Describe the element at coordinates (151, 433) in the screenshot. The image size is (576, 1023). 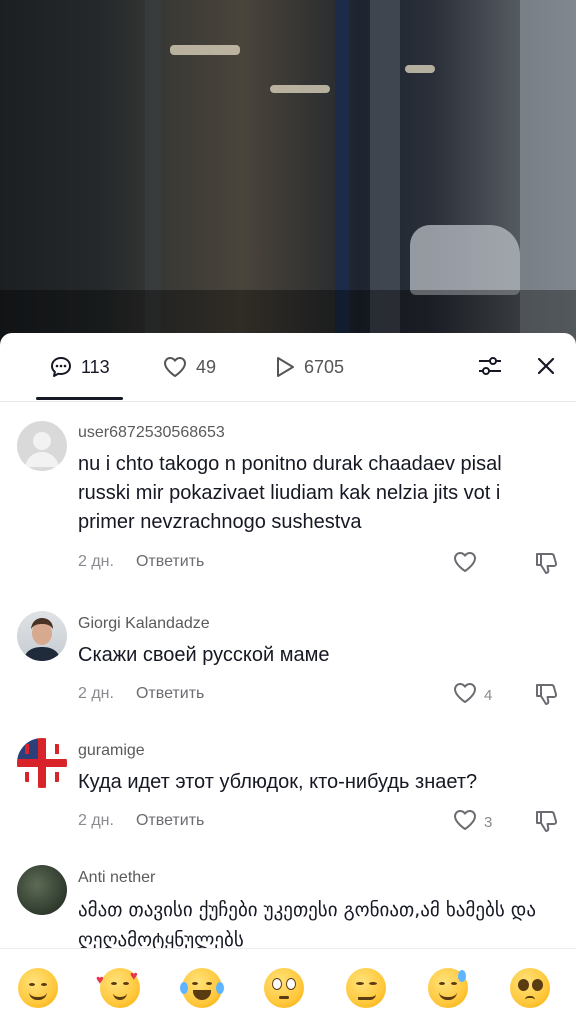
I see `comment-username: user6872530568653` at that location.